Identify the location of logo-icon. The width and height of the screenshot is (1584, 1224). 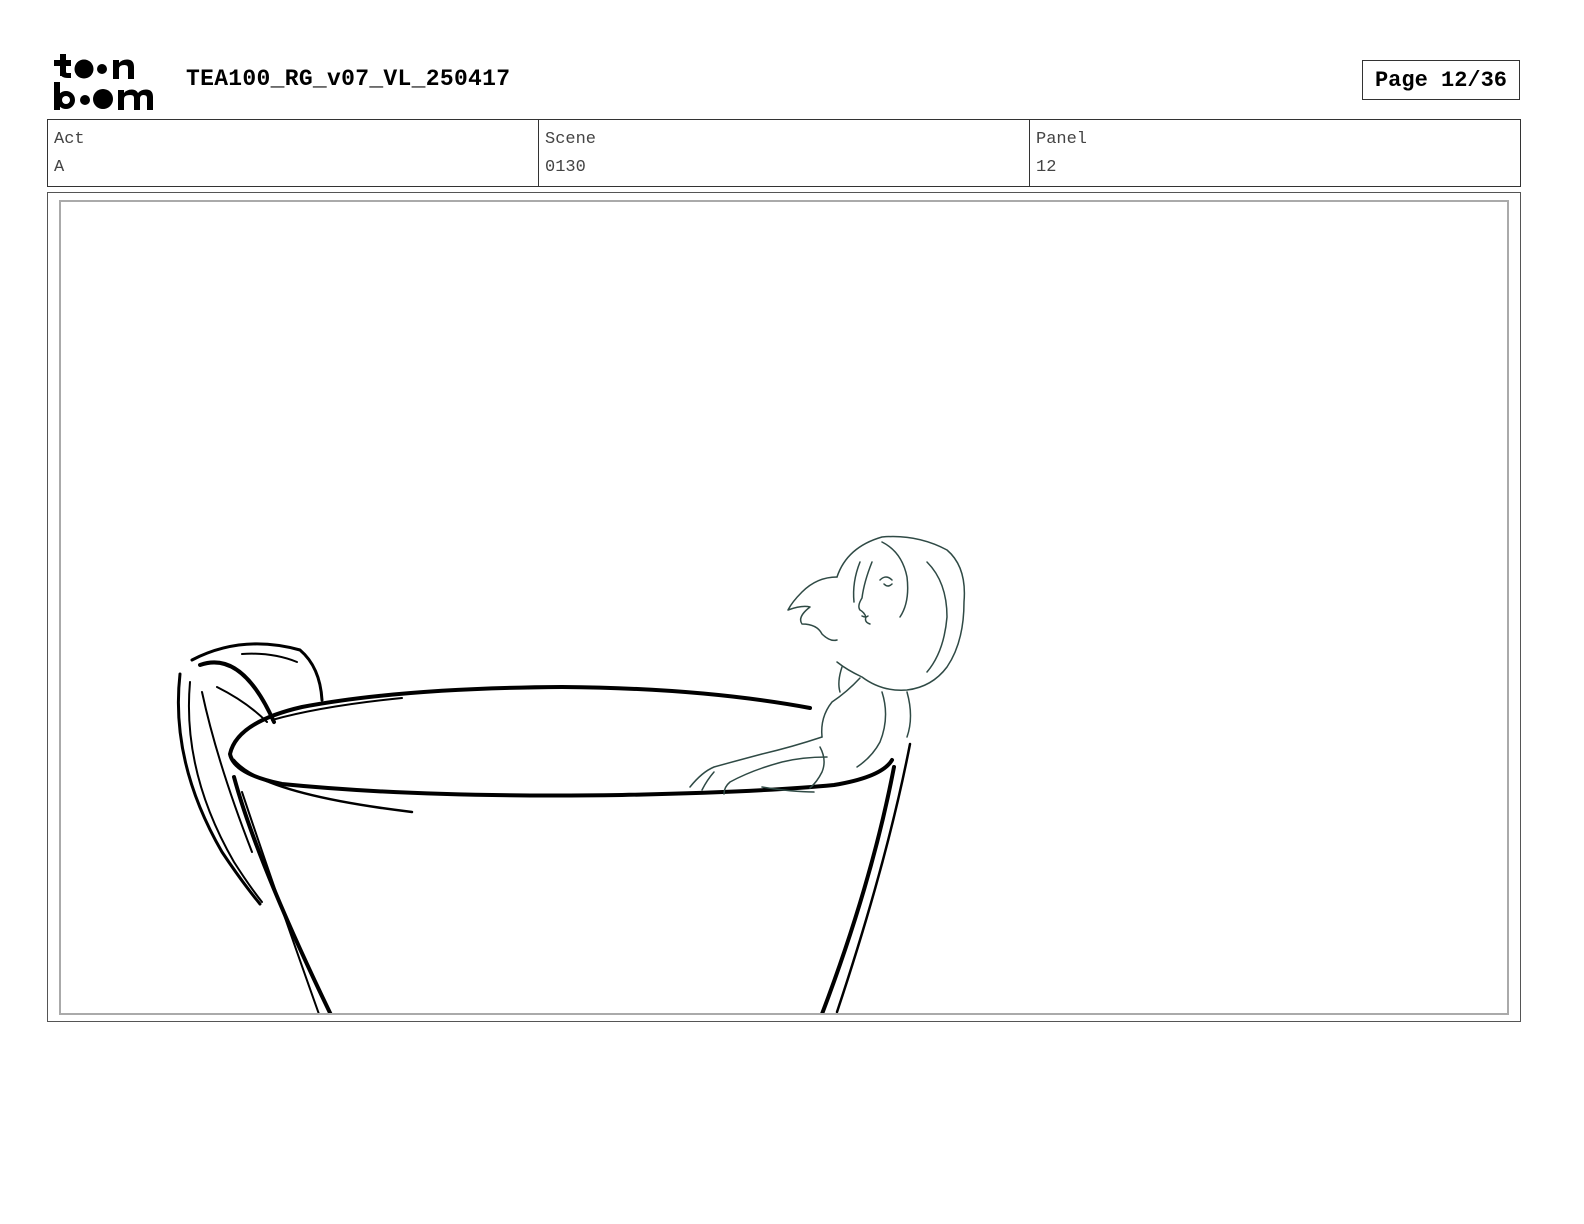
(103, 82).